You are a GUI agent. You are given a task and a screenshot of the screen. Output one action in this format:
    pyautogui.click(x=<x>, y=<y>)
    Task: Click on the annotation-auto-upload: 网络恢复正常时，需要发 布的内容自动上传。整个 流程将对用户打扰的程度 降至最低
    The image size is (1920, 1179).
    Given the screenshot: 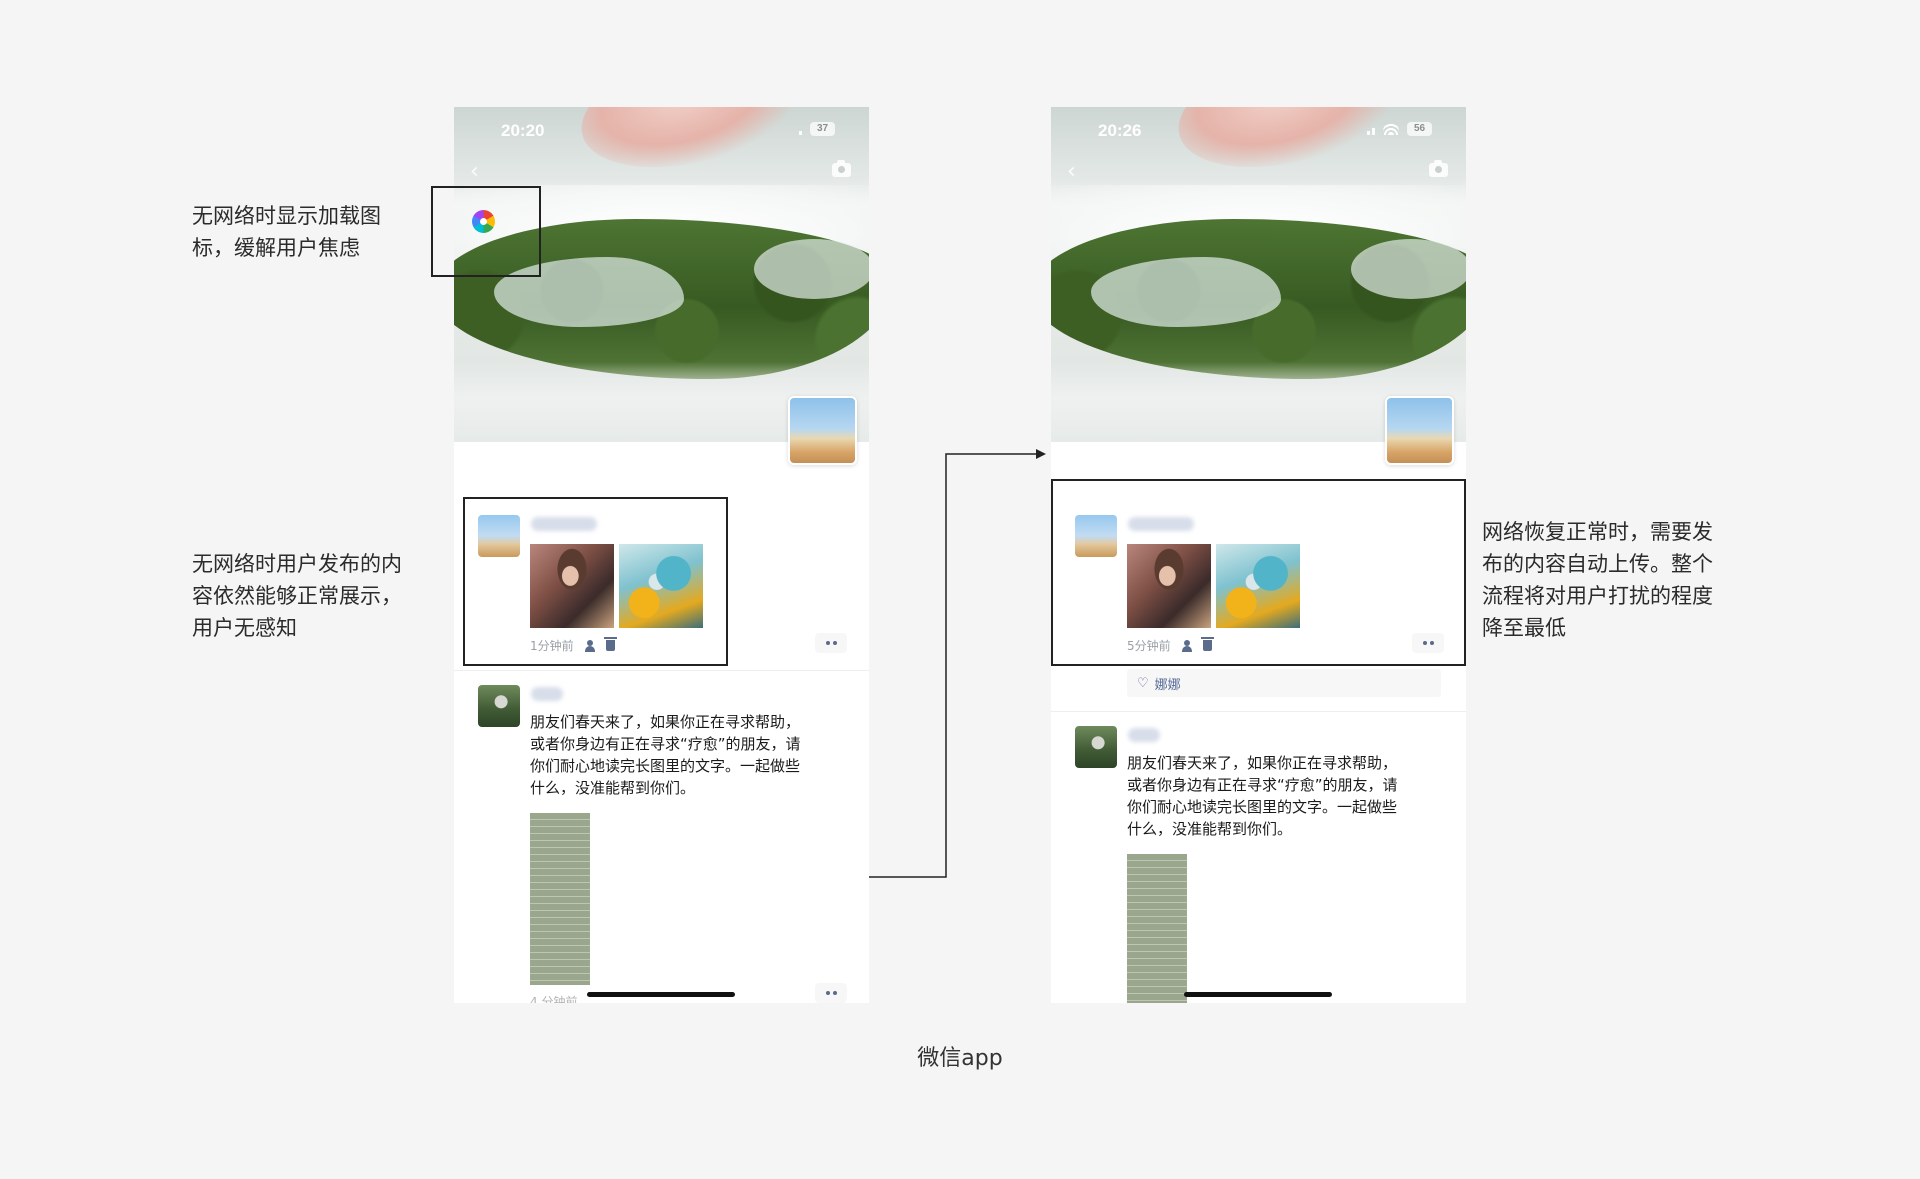 What is the action you would take?
    pyautogui.click(x=1597, y=580)
    